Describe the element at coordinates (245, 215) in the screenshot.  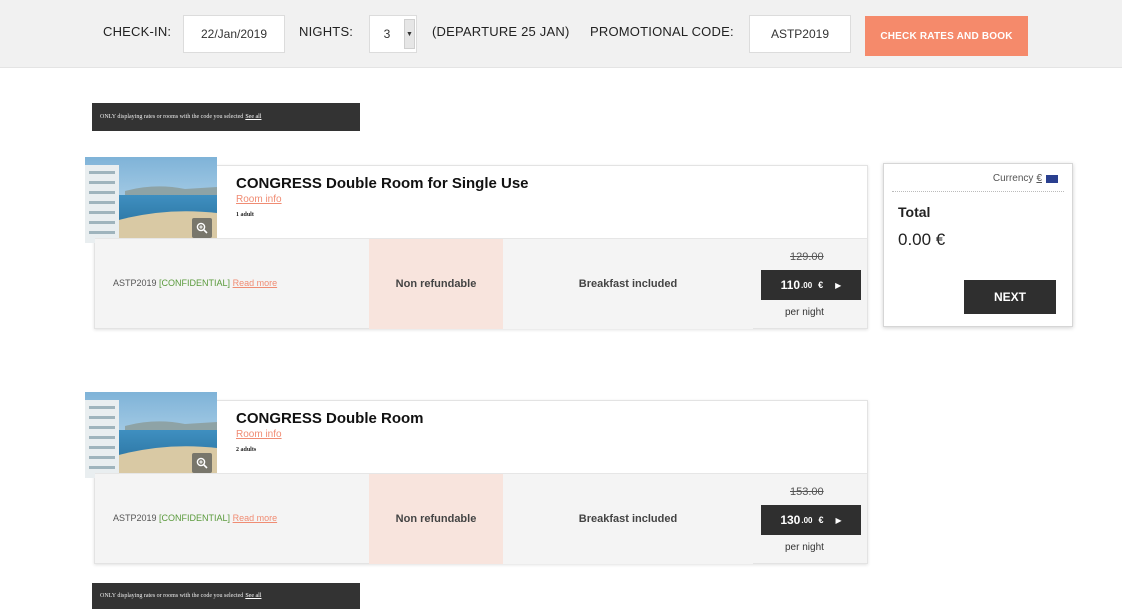
I see `occupancy-text: 1 adult` at that location.